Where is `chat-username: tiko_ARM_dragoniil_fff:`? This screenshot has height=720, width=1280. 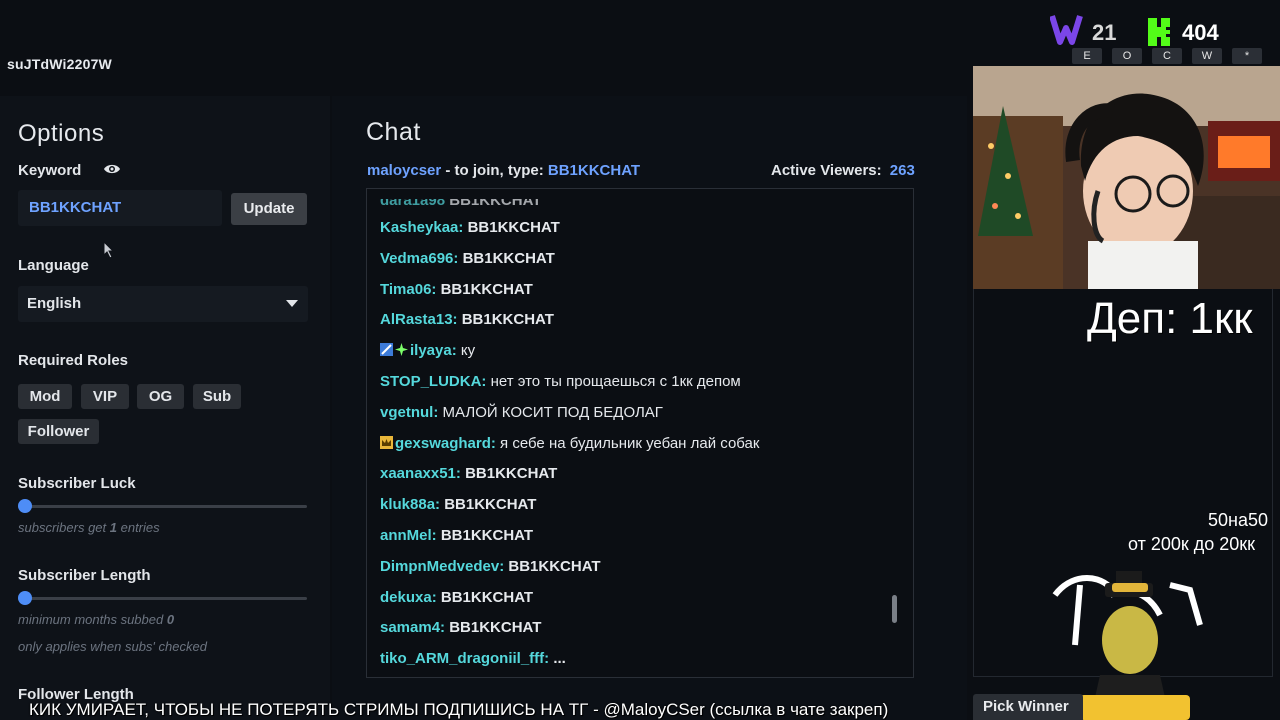
chat-username: tiko_ARM_dragoniil_fff: is located at coordinates (464, 658).